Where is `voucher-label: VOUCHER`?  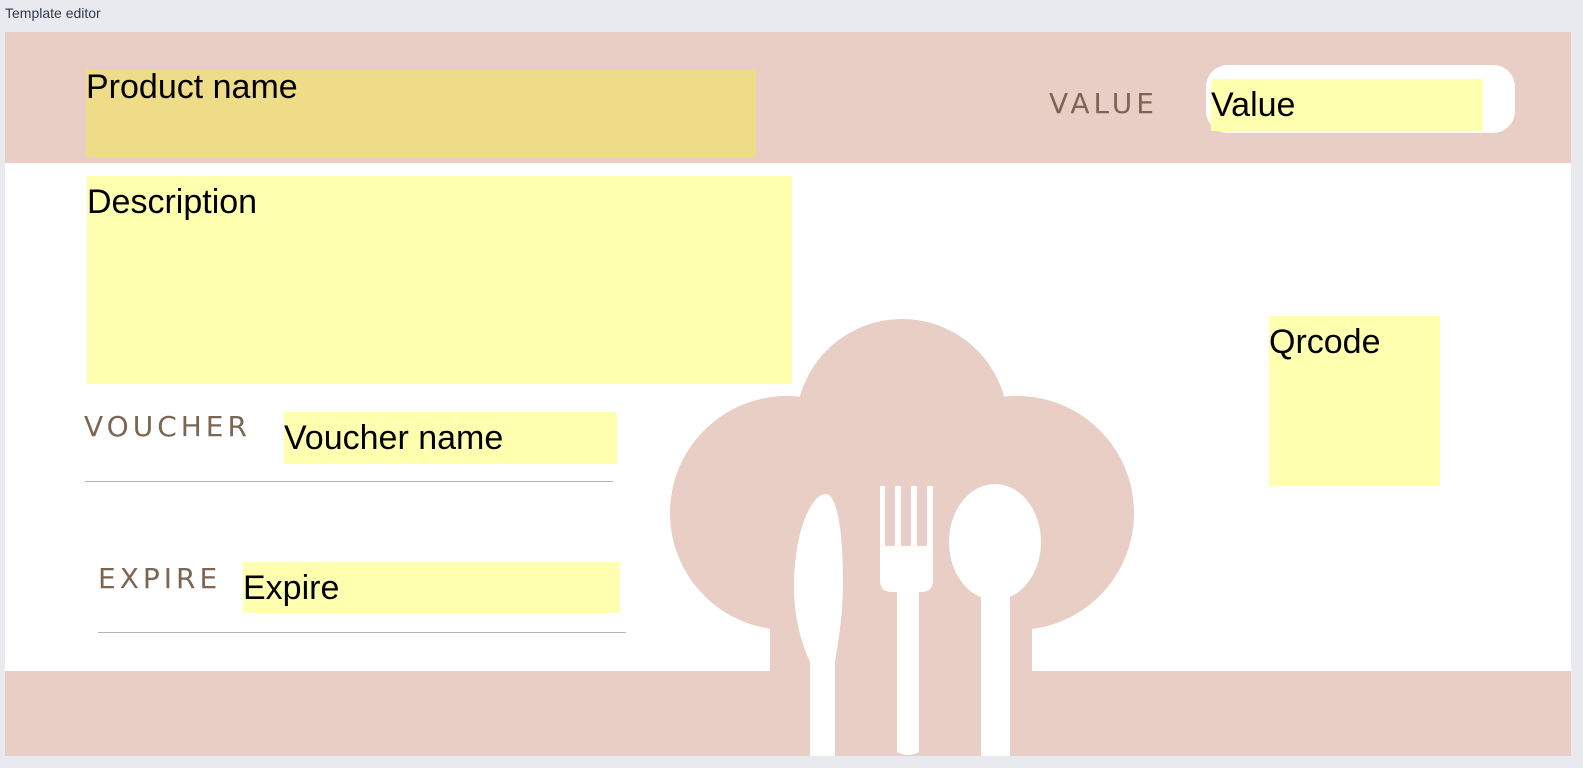 voucher-label: VOUCHER is located at coordinates (167, 426).